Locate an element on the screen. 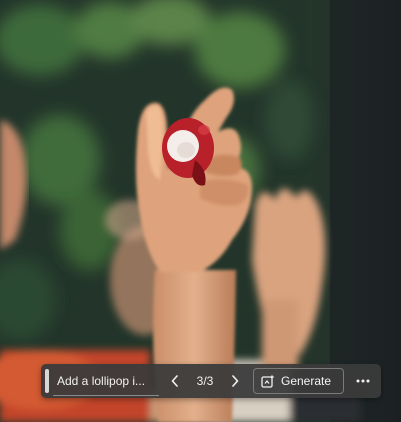 Image resolution: width=401 pixels, height=422 pixels. more-options-button is located at coordinates (363, 381).